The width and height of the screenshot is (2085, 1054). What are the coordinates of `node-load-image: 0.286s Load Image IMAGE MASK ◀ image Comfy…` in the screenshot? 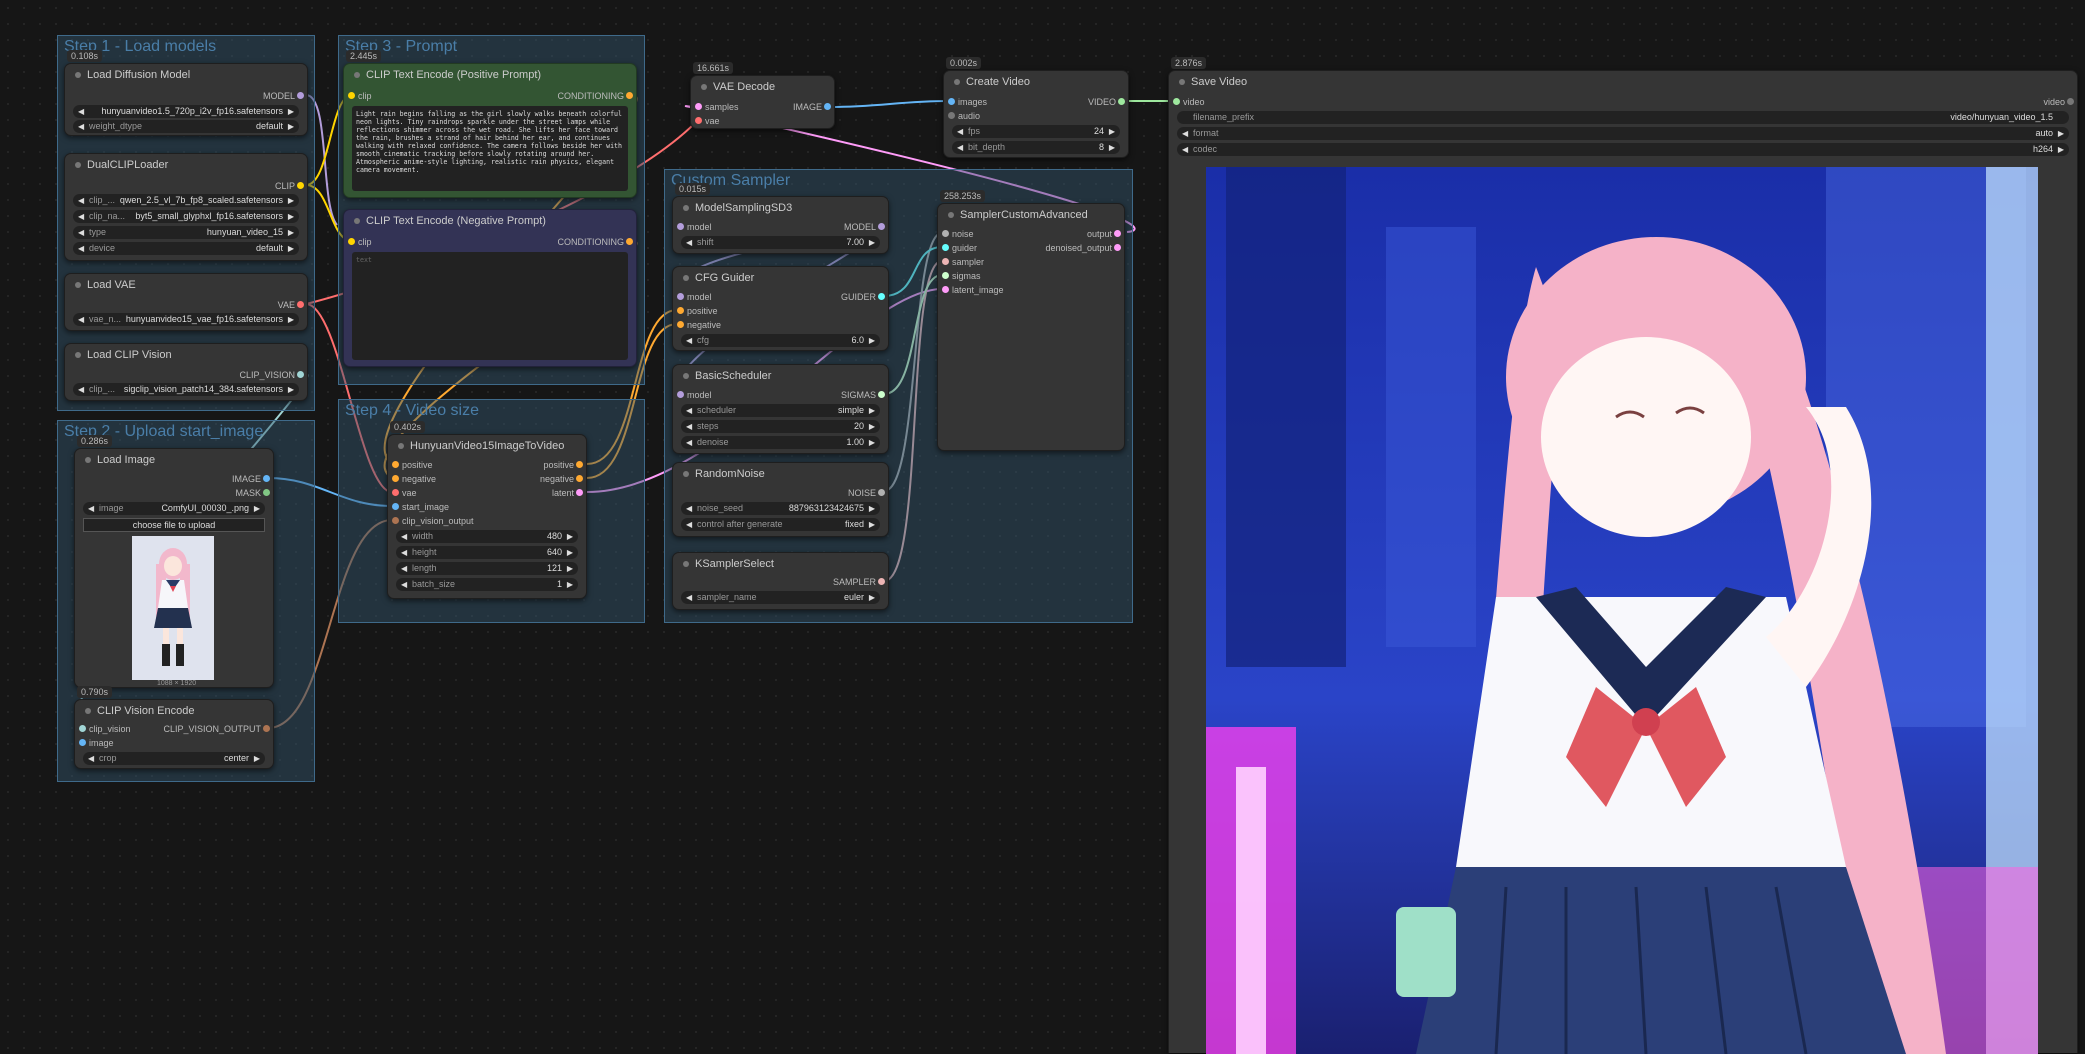 It's located at (174, 561).